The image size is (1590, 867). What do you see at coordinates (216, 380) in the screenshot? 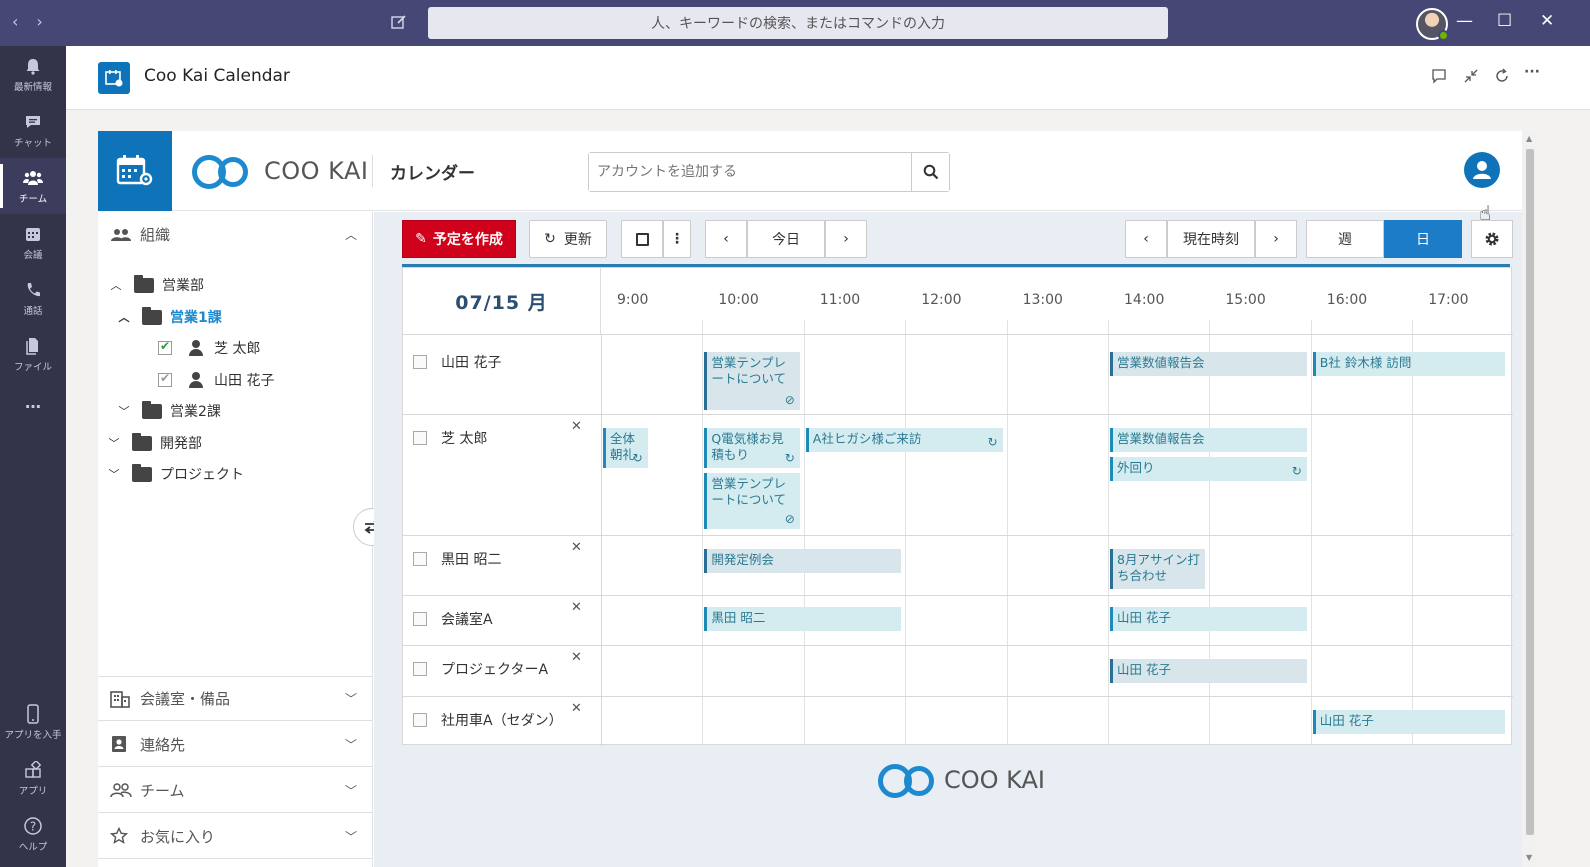
I see `tree-item-person: 山田 花子` at bounding box center [216, 380].